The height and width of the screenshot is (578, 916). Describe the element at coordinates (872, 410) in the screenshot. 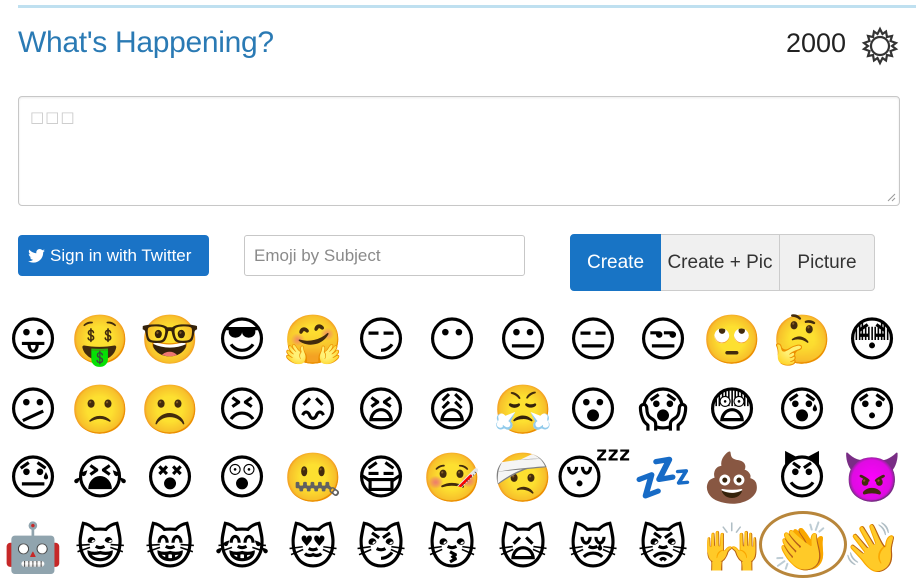

I see `emoji-item: 😯` at that location.